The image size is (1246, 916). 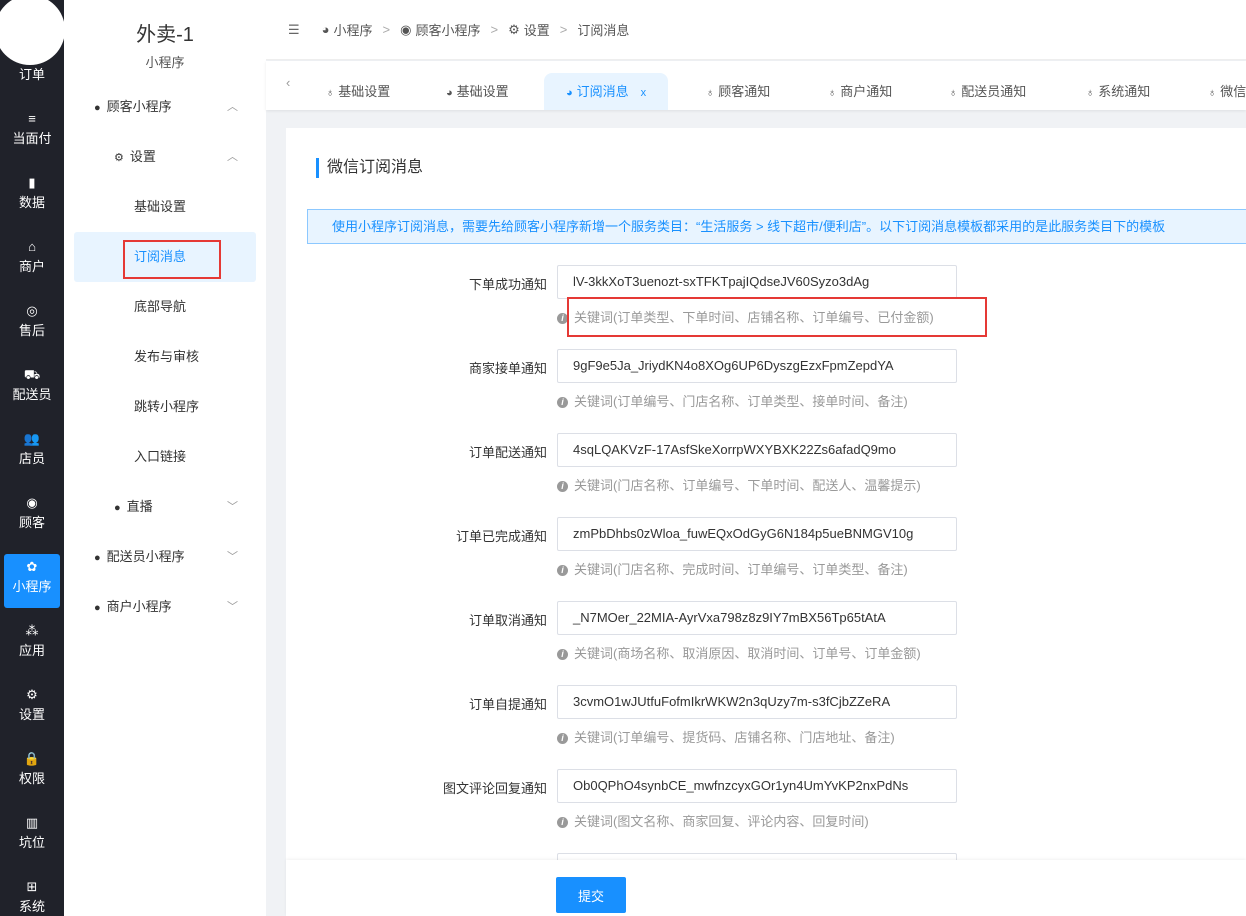 I want to click on nav-item-label: 权限, so click(x=31, y=778).